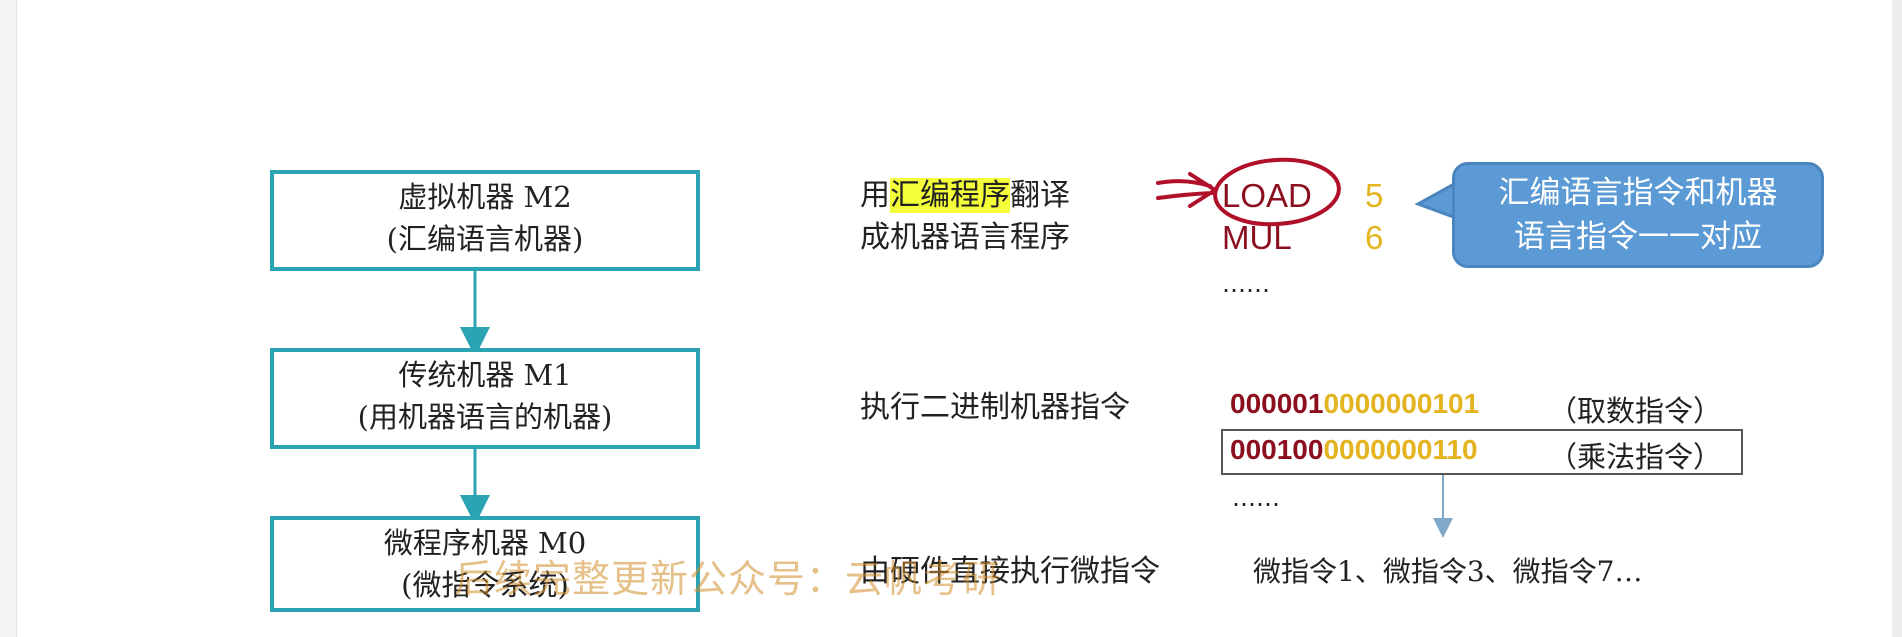 This screenshot has height=637, width=1902. Describe the element at coordinates (1257, 237) in the screenshot. I see `asm-op-mul: MUL` at that location.